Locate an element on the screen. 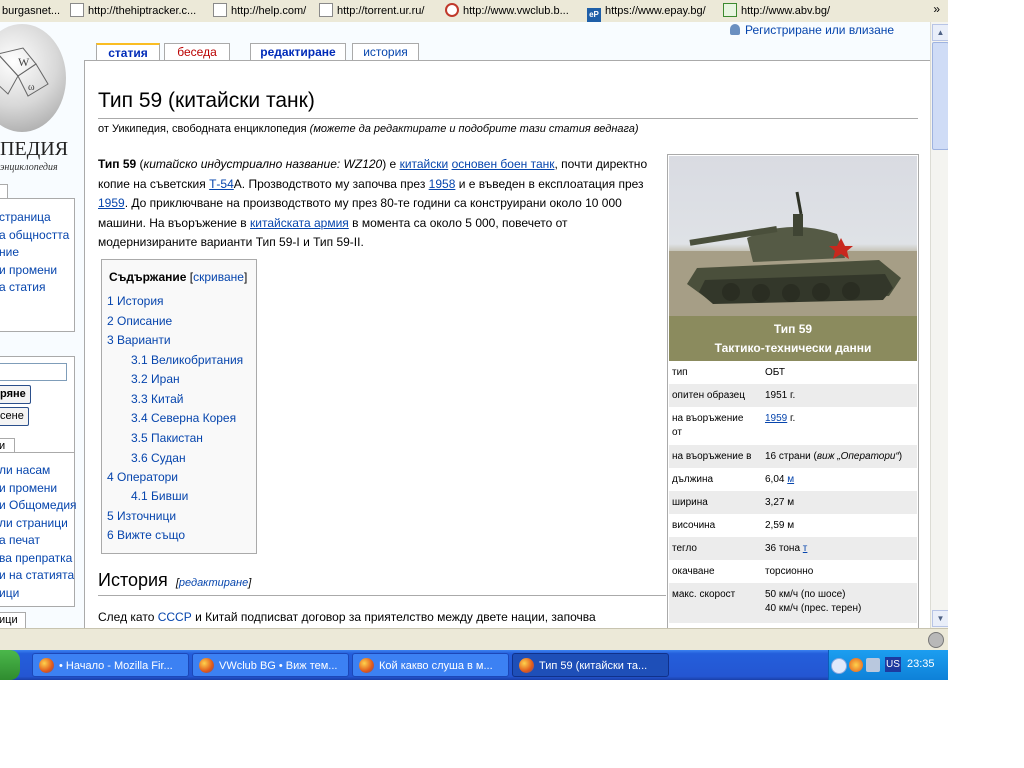 Image resolution: width=1024 pixels, height=768 pixels. language-indicator: US is located at coordinates (893, 664).